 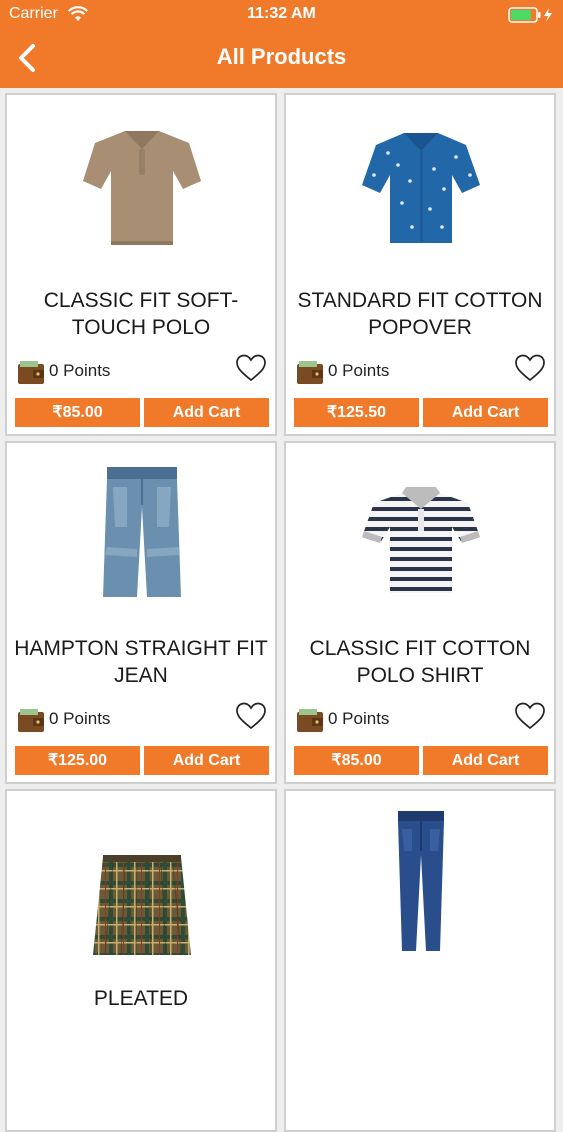 I want to click on price-button: ₹125.50, so click(x=356, y=412).